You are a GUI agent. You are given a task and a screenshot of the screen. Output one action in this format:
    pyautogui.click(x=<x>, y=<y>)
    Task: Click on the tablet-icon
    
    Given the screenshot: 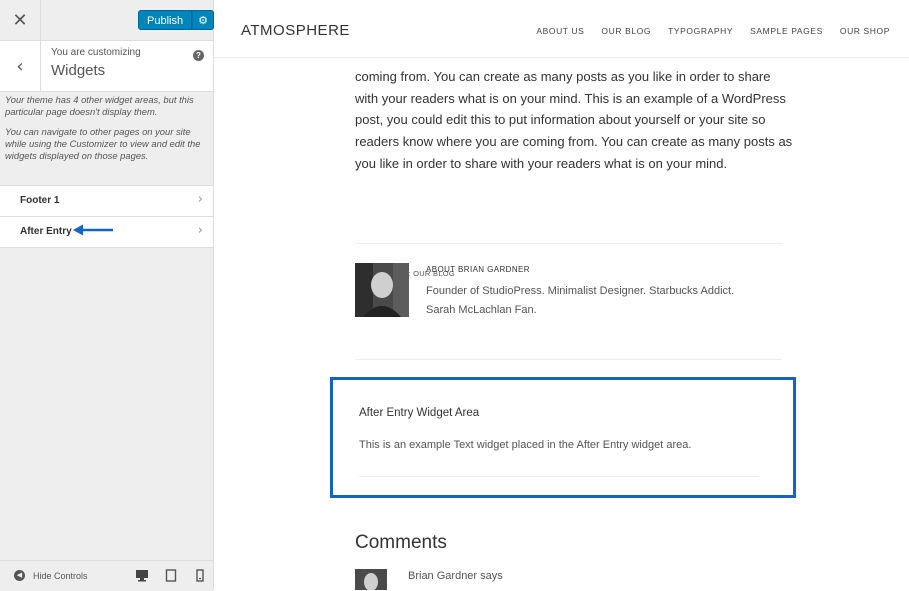 What is the action you would take?
    pyautogui.click(x=171, y=575)
    